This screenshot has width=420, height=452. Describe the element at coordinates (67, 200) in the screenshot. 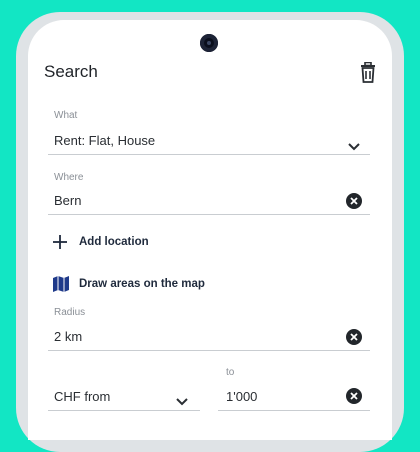

I see `where-input: Bern` at that location.